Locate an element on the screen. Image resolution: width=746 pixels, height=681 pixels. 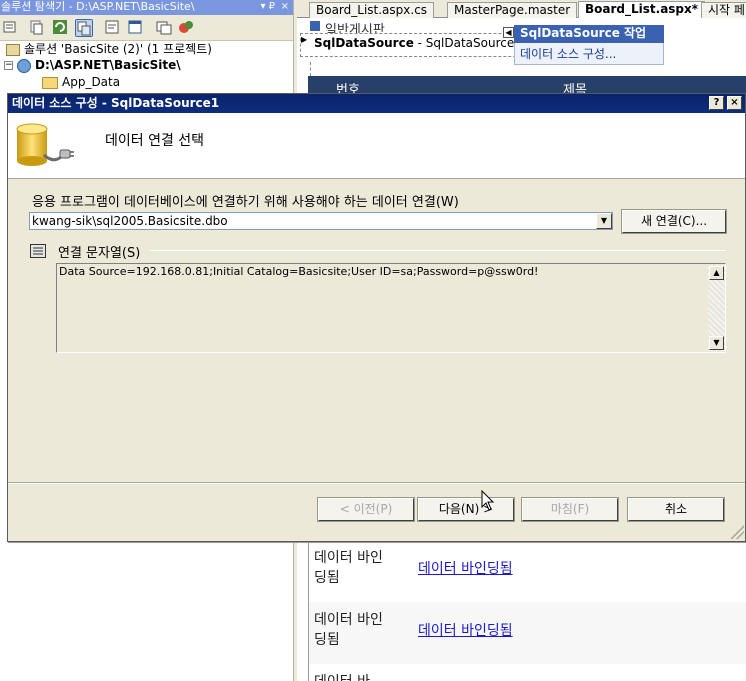
footer-separator is located at coordinates (376, 483).